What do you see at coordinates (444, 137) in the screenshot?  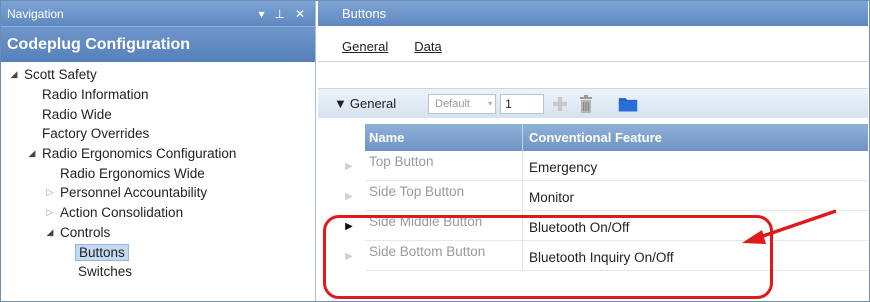 I see `column-header-name: Name` at bounding box center [444, 137].